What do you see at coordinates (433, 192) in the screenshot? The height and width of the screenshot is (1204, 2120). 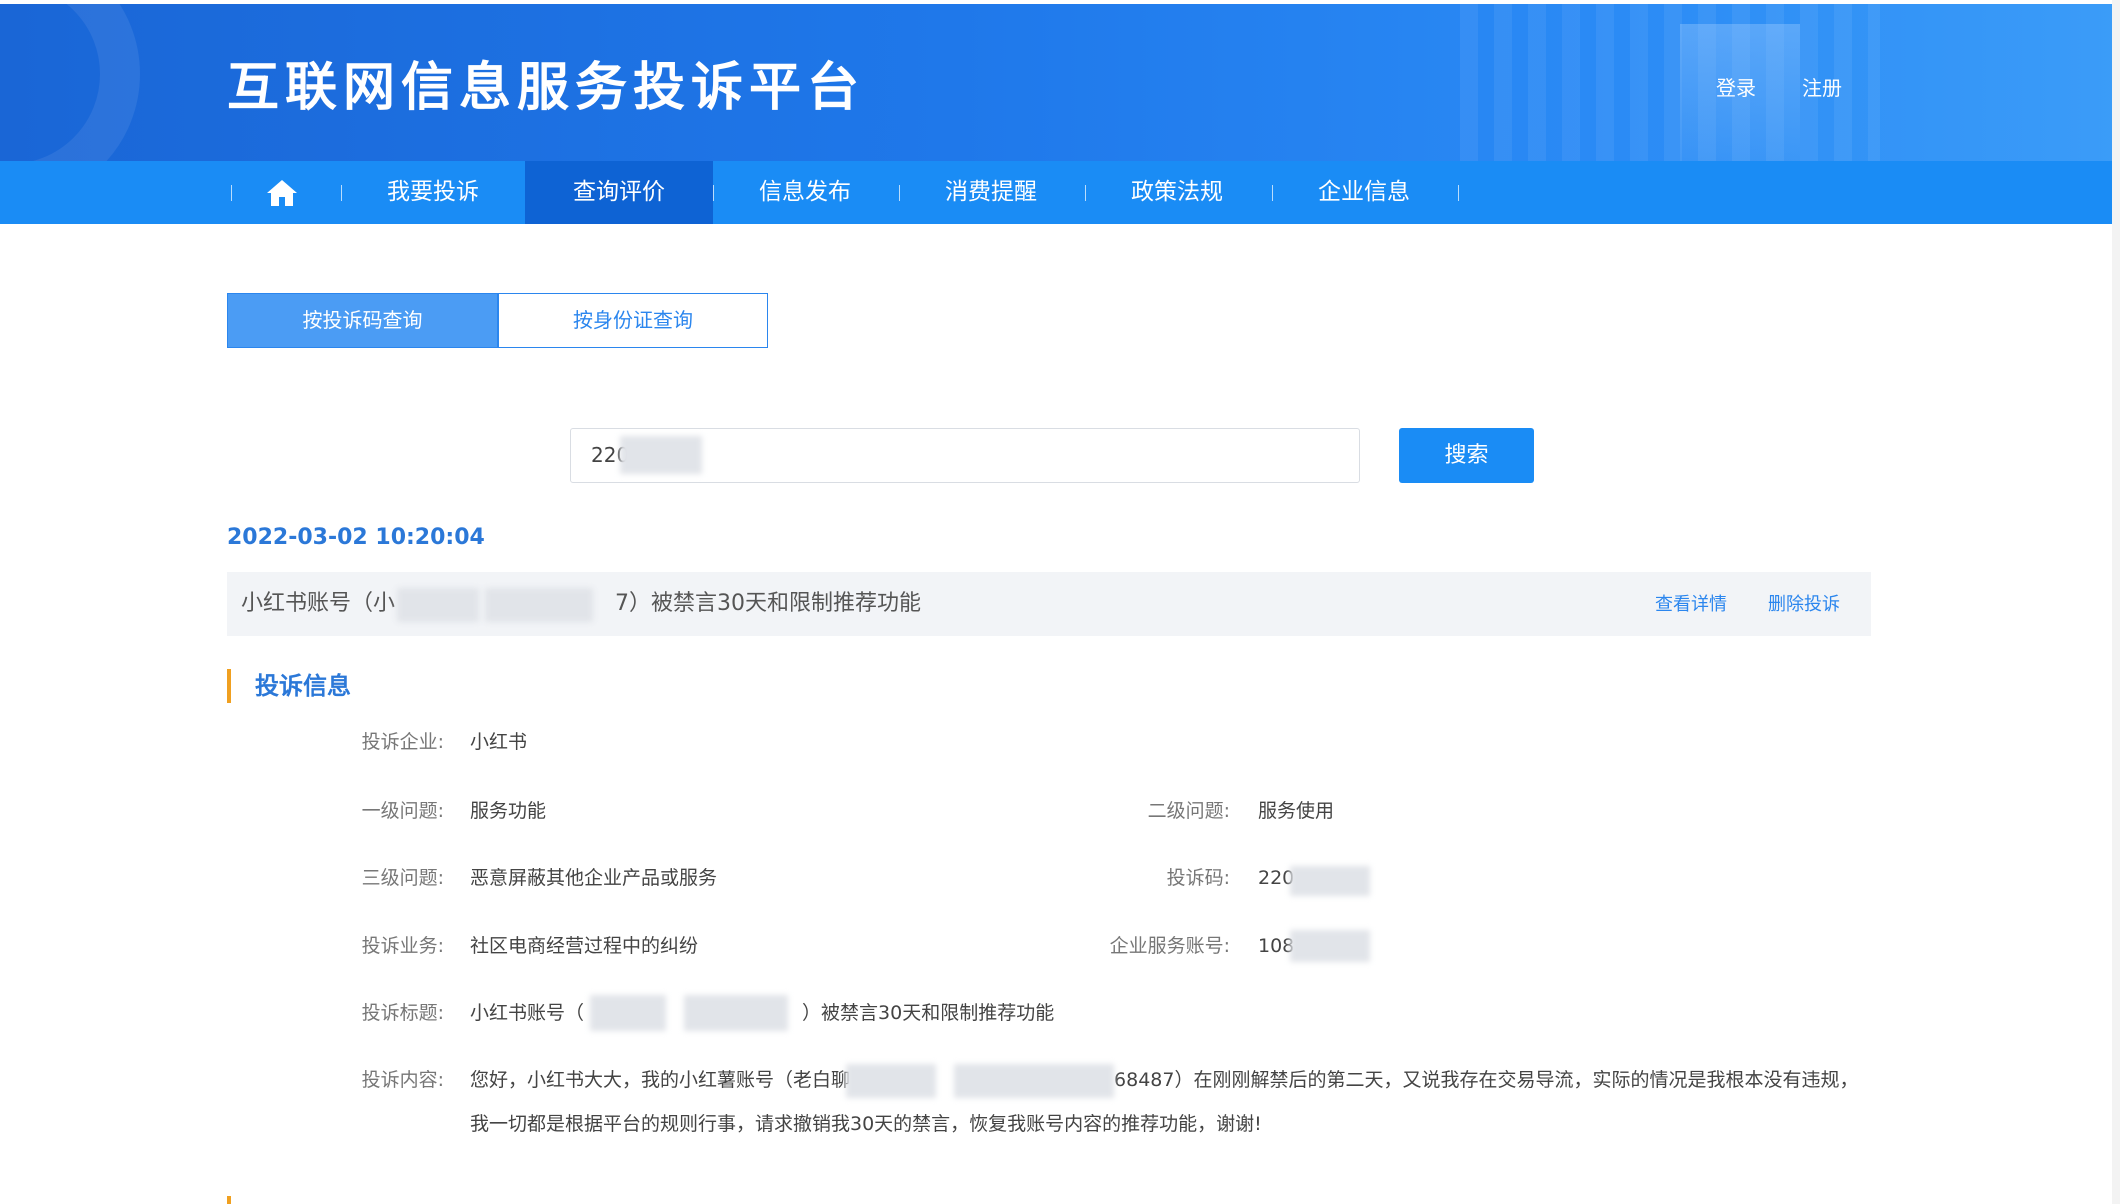 I see `nav-item-complain: 我要投诉` at bounding box center [433, 192].